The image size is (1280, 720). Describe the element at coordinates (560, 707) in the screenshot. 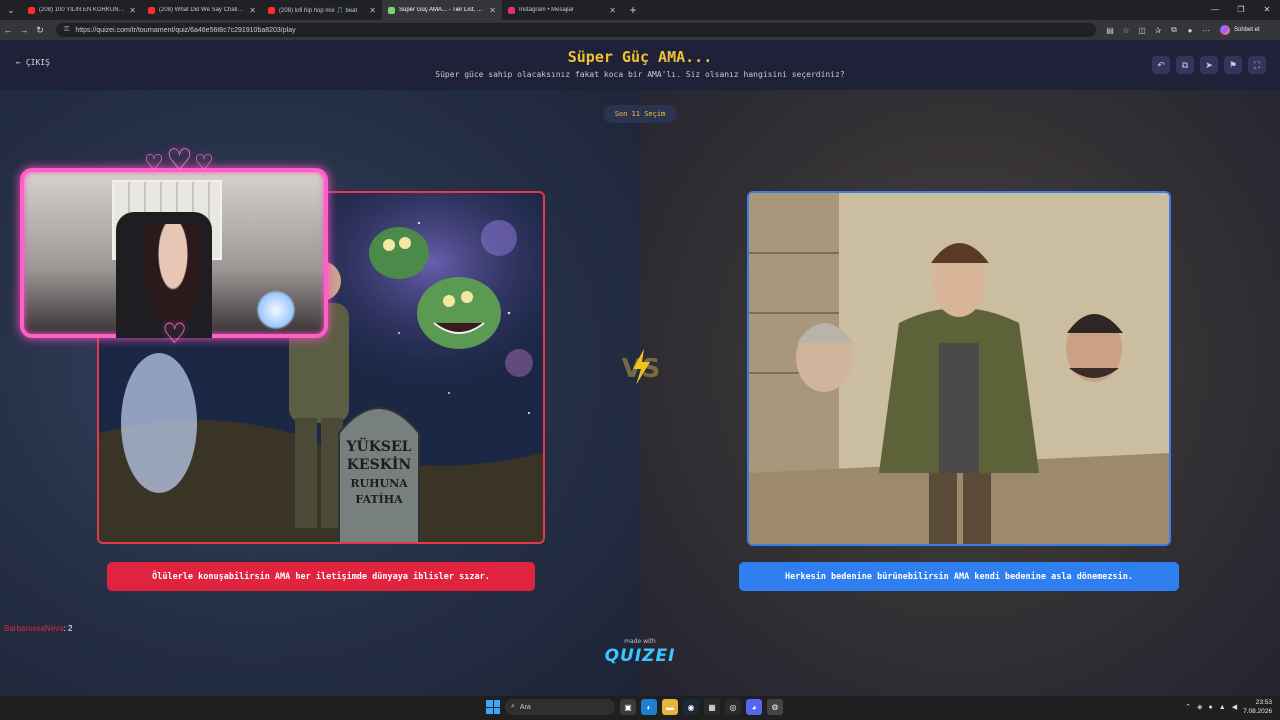

I see `taskbar-search: ⌕ Ara` at that location.